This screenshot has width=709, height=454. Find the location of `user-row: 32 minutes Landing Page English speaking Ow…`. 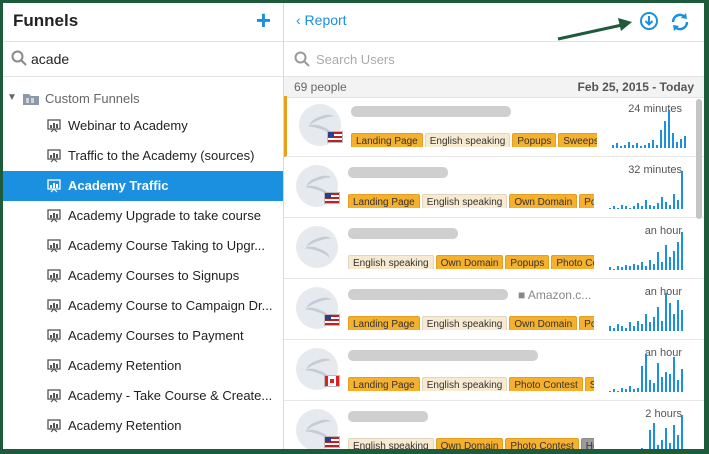

user-row: 32 minutes Landing Page English speaking Ow… is located at coordinates (494, 187).